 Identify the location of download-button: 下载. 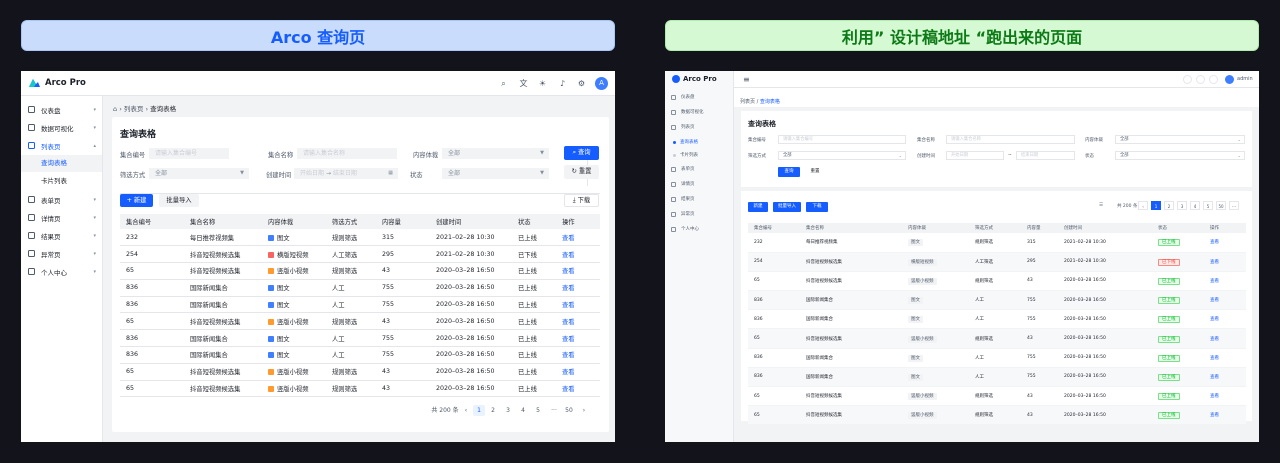
(817, 207).